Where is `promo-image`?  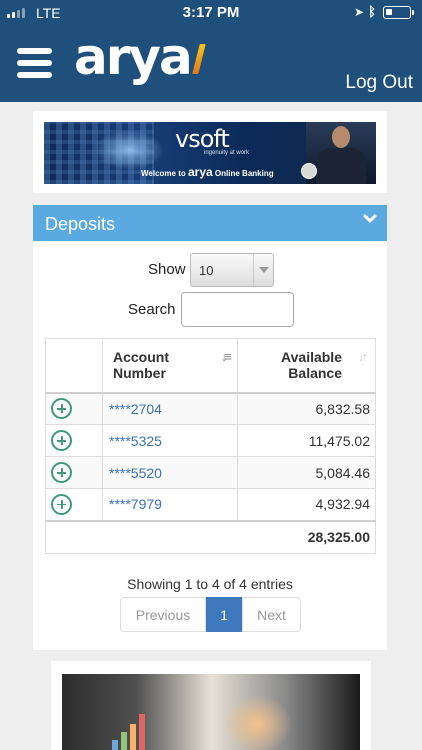
promo-image is located at coordinates (211, 712).